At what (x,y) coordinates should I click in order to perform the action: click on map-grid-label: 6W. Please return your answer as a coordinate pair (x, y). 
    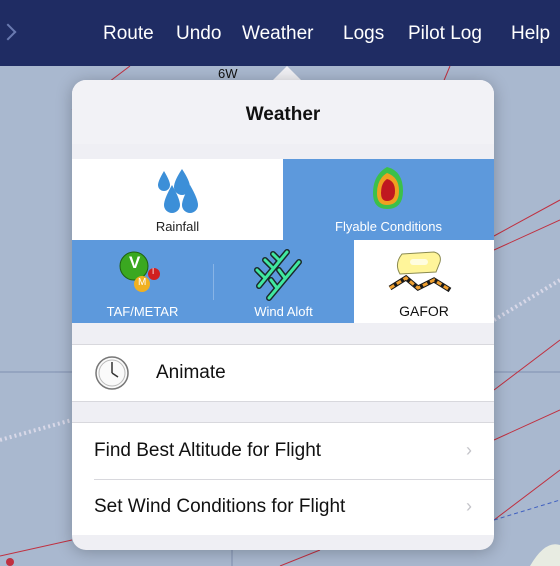
    Looking at the image, I should click on (228, 73).